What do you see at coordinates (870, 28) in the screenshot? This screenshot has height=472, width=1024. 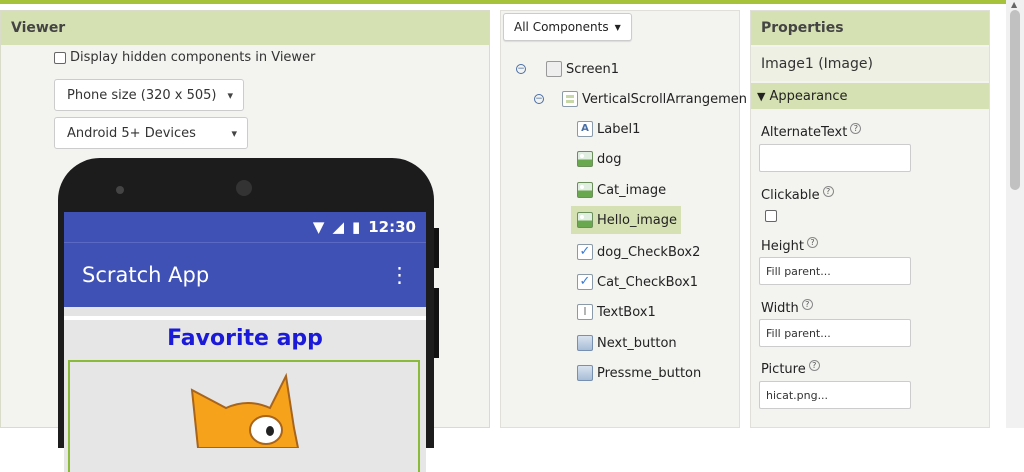 I see `properties-title: Properties` at bounding box center [870, 28].